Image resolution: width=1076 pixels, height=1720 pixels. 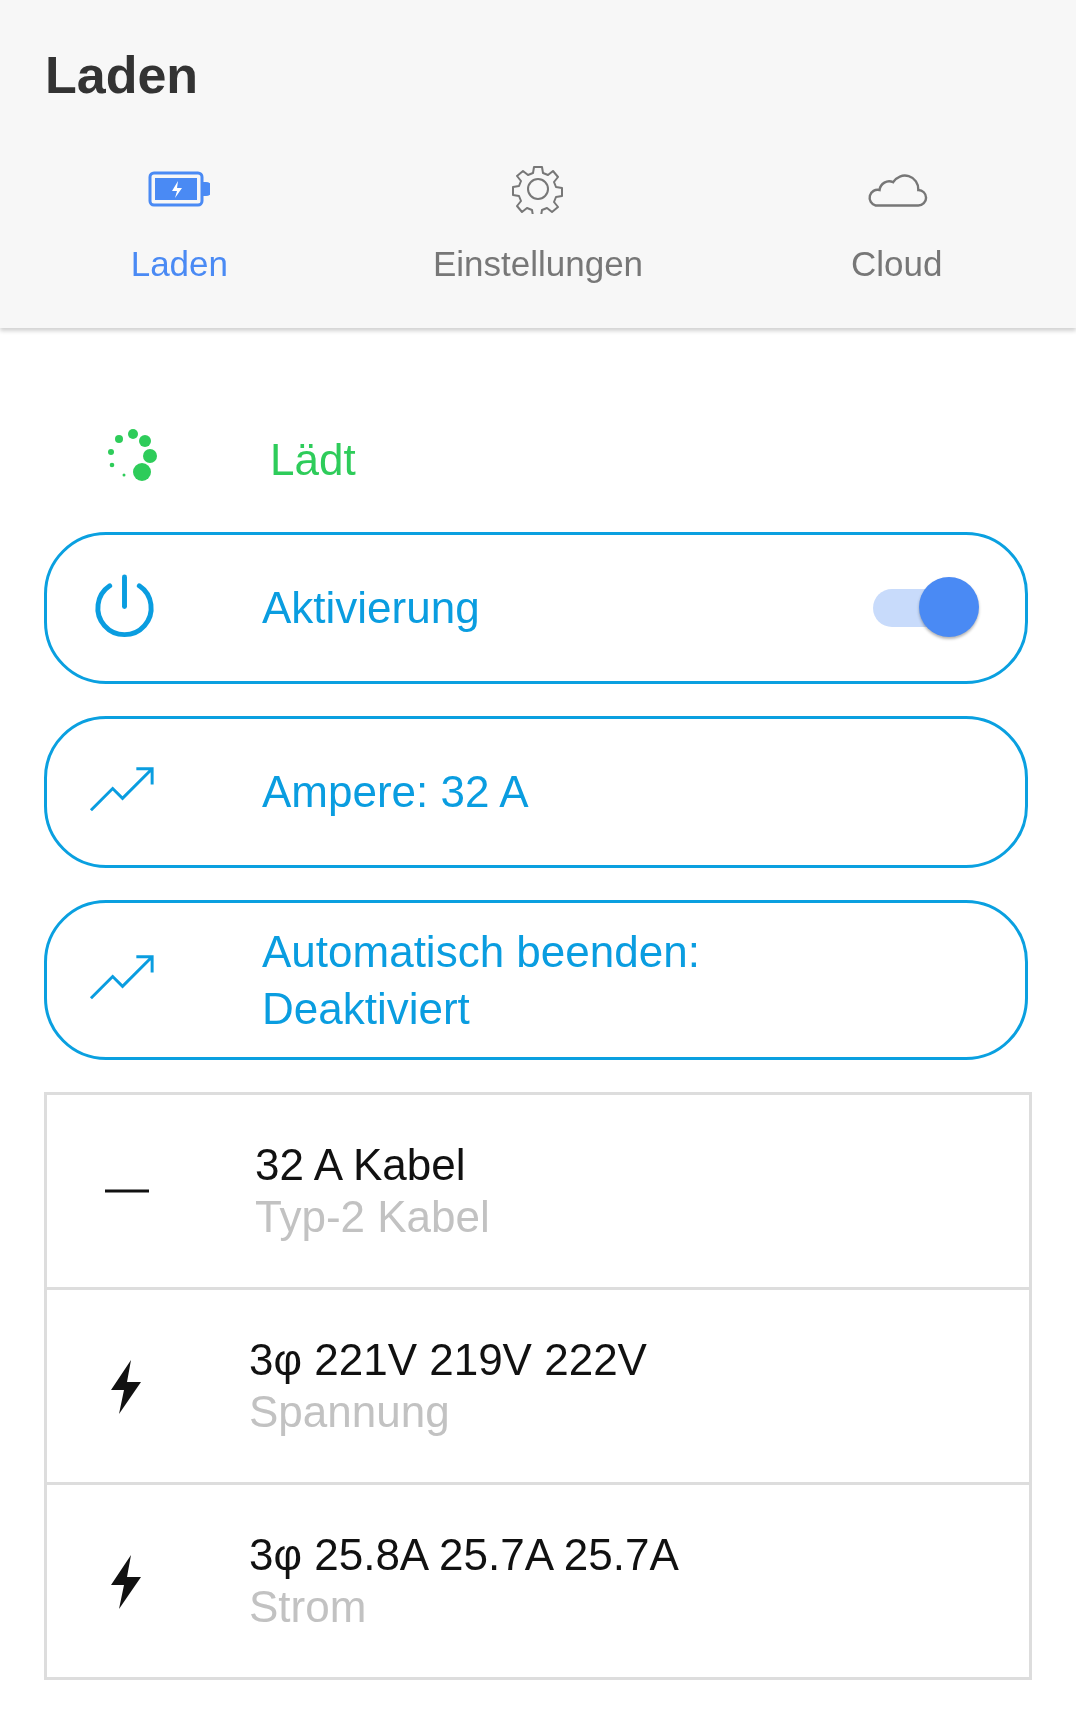 What do you see at coordinates (371, 608) in the screenshot?
I see `setting-label: Aktivierung` at bounding box center [371, 608].